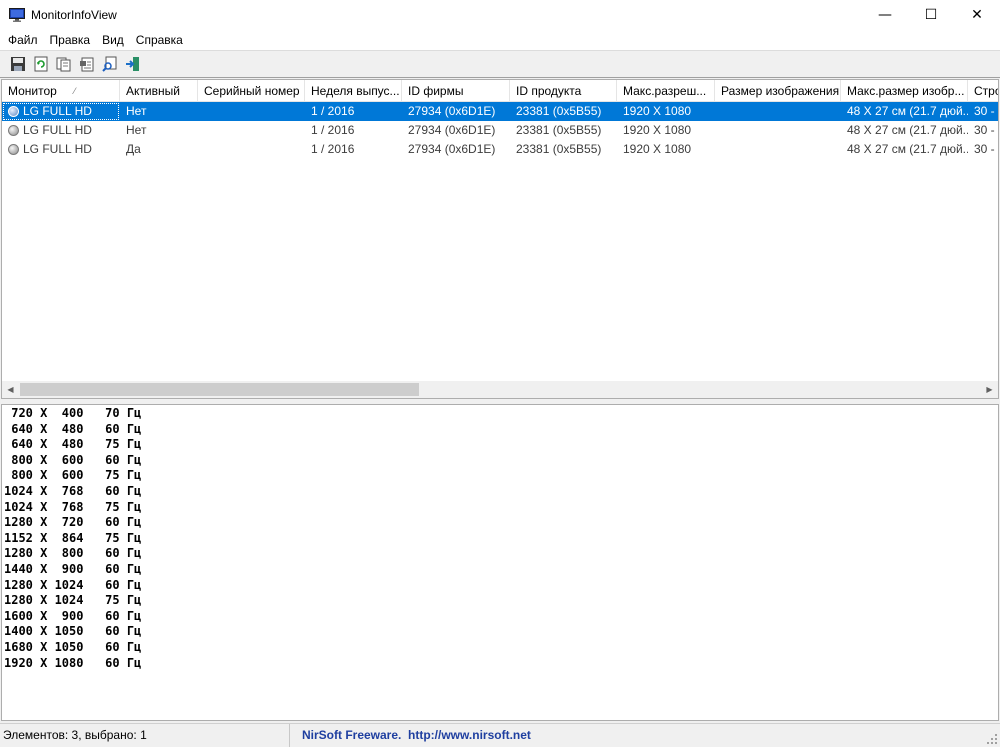 Image resolution: width=1000 pixels, height=747 pixels. What do you see at coordinates (456, 91) in the screenshot?
I see `column-header-vendor-id: ID фирмы` at bounding box center [456, 91].